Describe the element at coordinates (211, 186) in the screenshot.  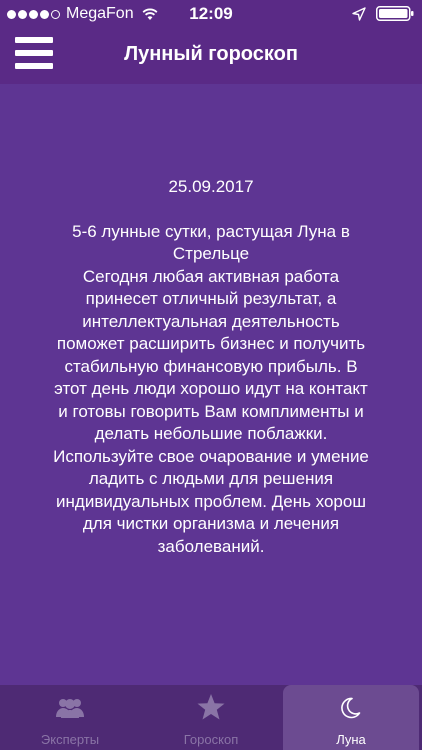
I see `horoscope-date: 25.09.2017` at that location.